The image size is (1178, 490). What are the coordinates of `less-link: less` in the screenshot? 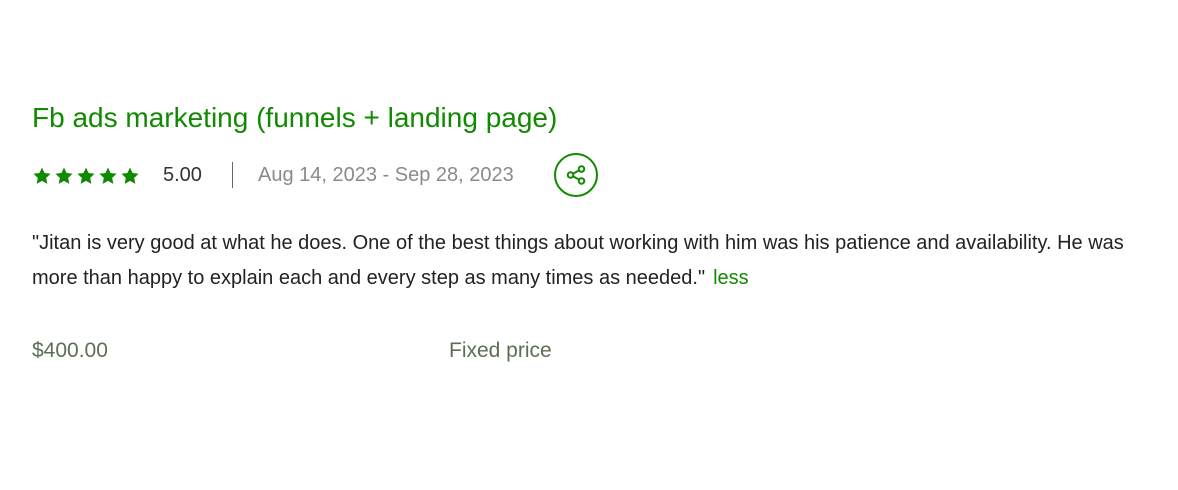 It's located at (731, 278).